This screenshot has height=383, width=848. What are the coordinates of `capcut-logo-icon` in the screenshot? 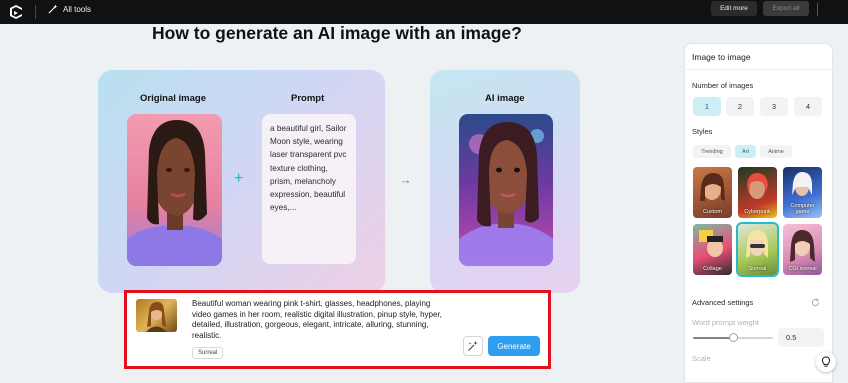 It's located at (16, 12).